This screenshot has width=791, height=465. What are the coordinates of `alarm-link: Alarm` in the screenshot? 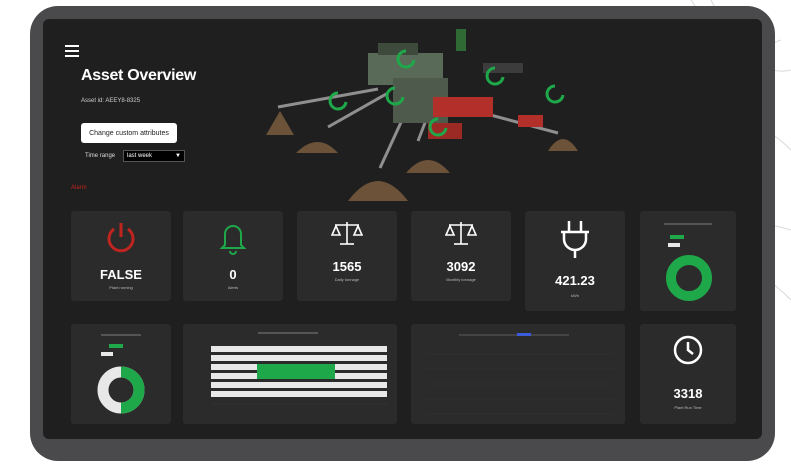 It's located at (79, 188).